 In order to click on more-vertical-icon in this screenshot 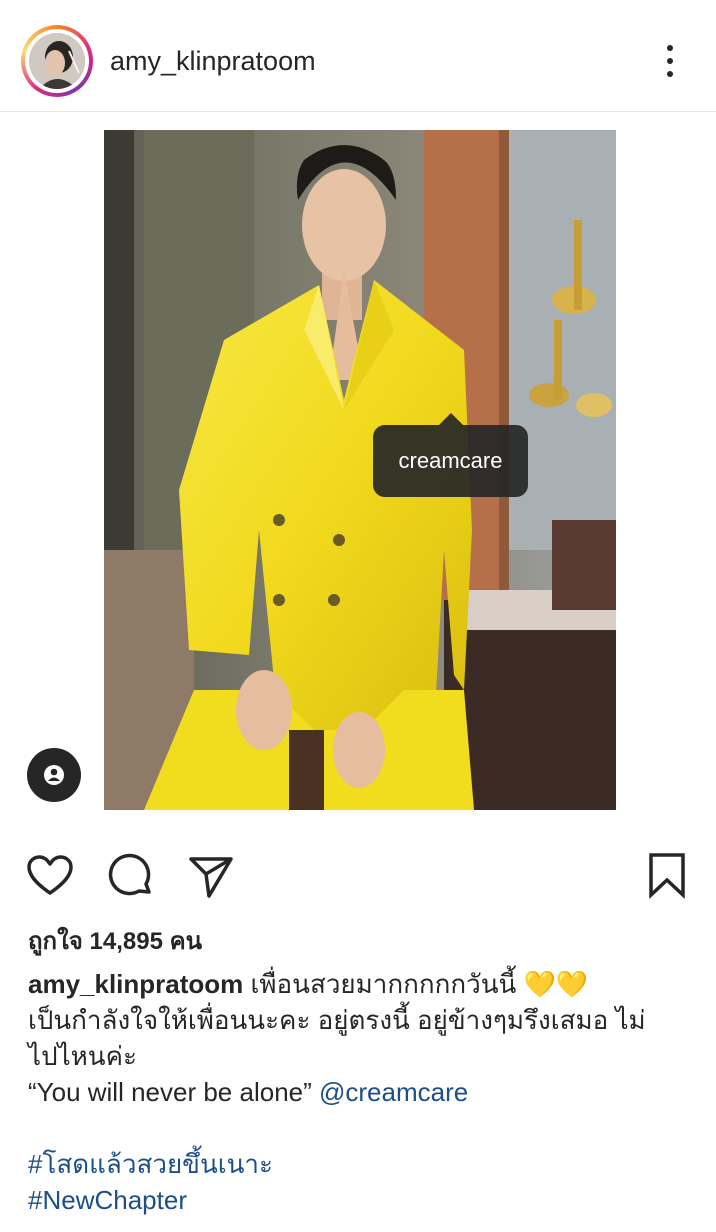, I will do `click(670, 48)`.